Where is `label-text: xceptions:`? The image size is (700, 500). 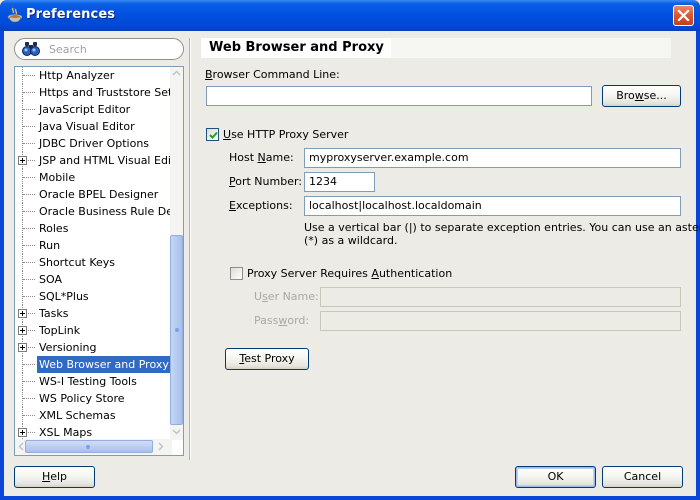
label-text: xceptions: is located at coordinates (264, 205).